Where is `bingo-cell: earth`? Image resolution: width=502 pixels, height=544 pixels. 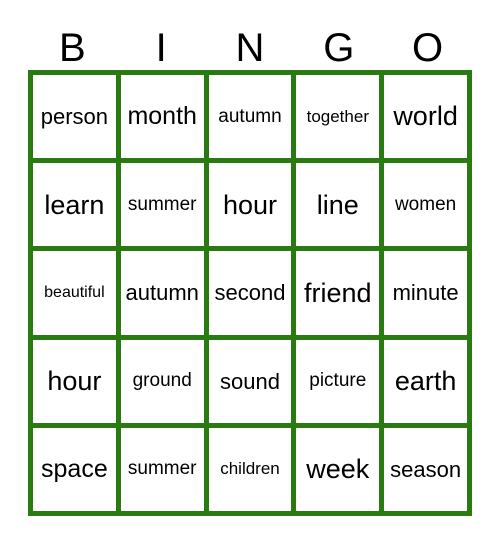 bingo-cell: earth is located at coordinates (423, 381).